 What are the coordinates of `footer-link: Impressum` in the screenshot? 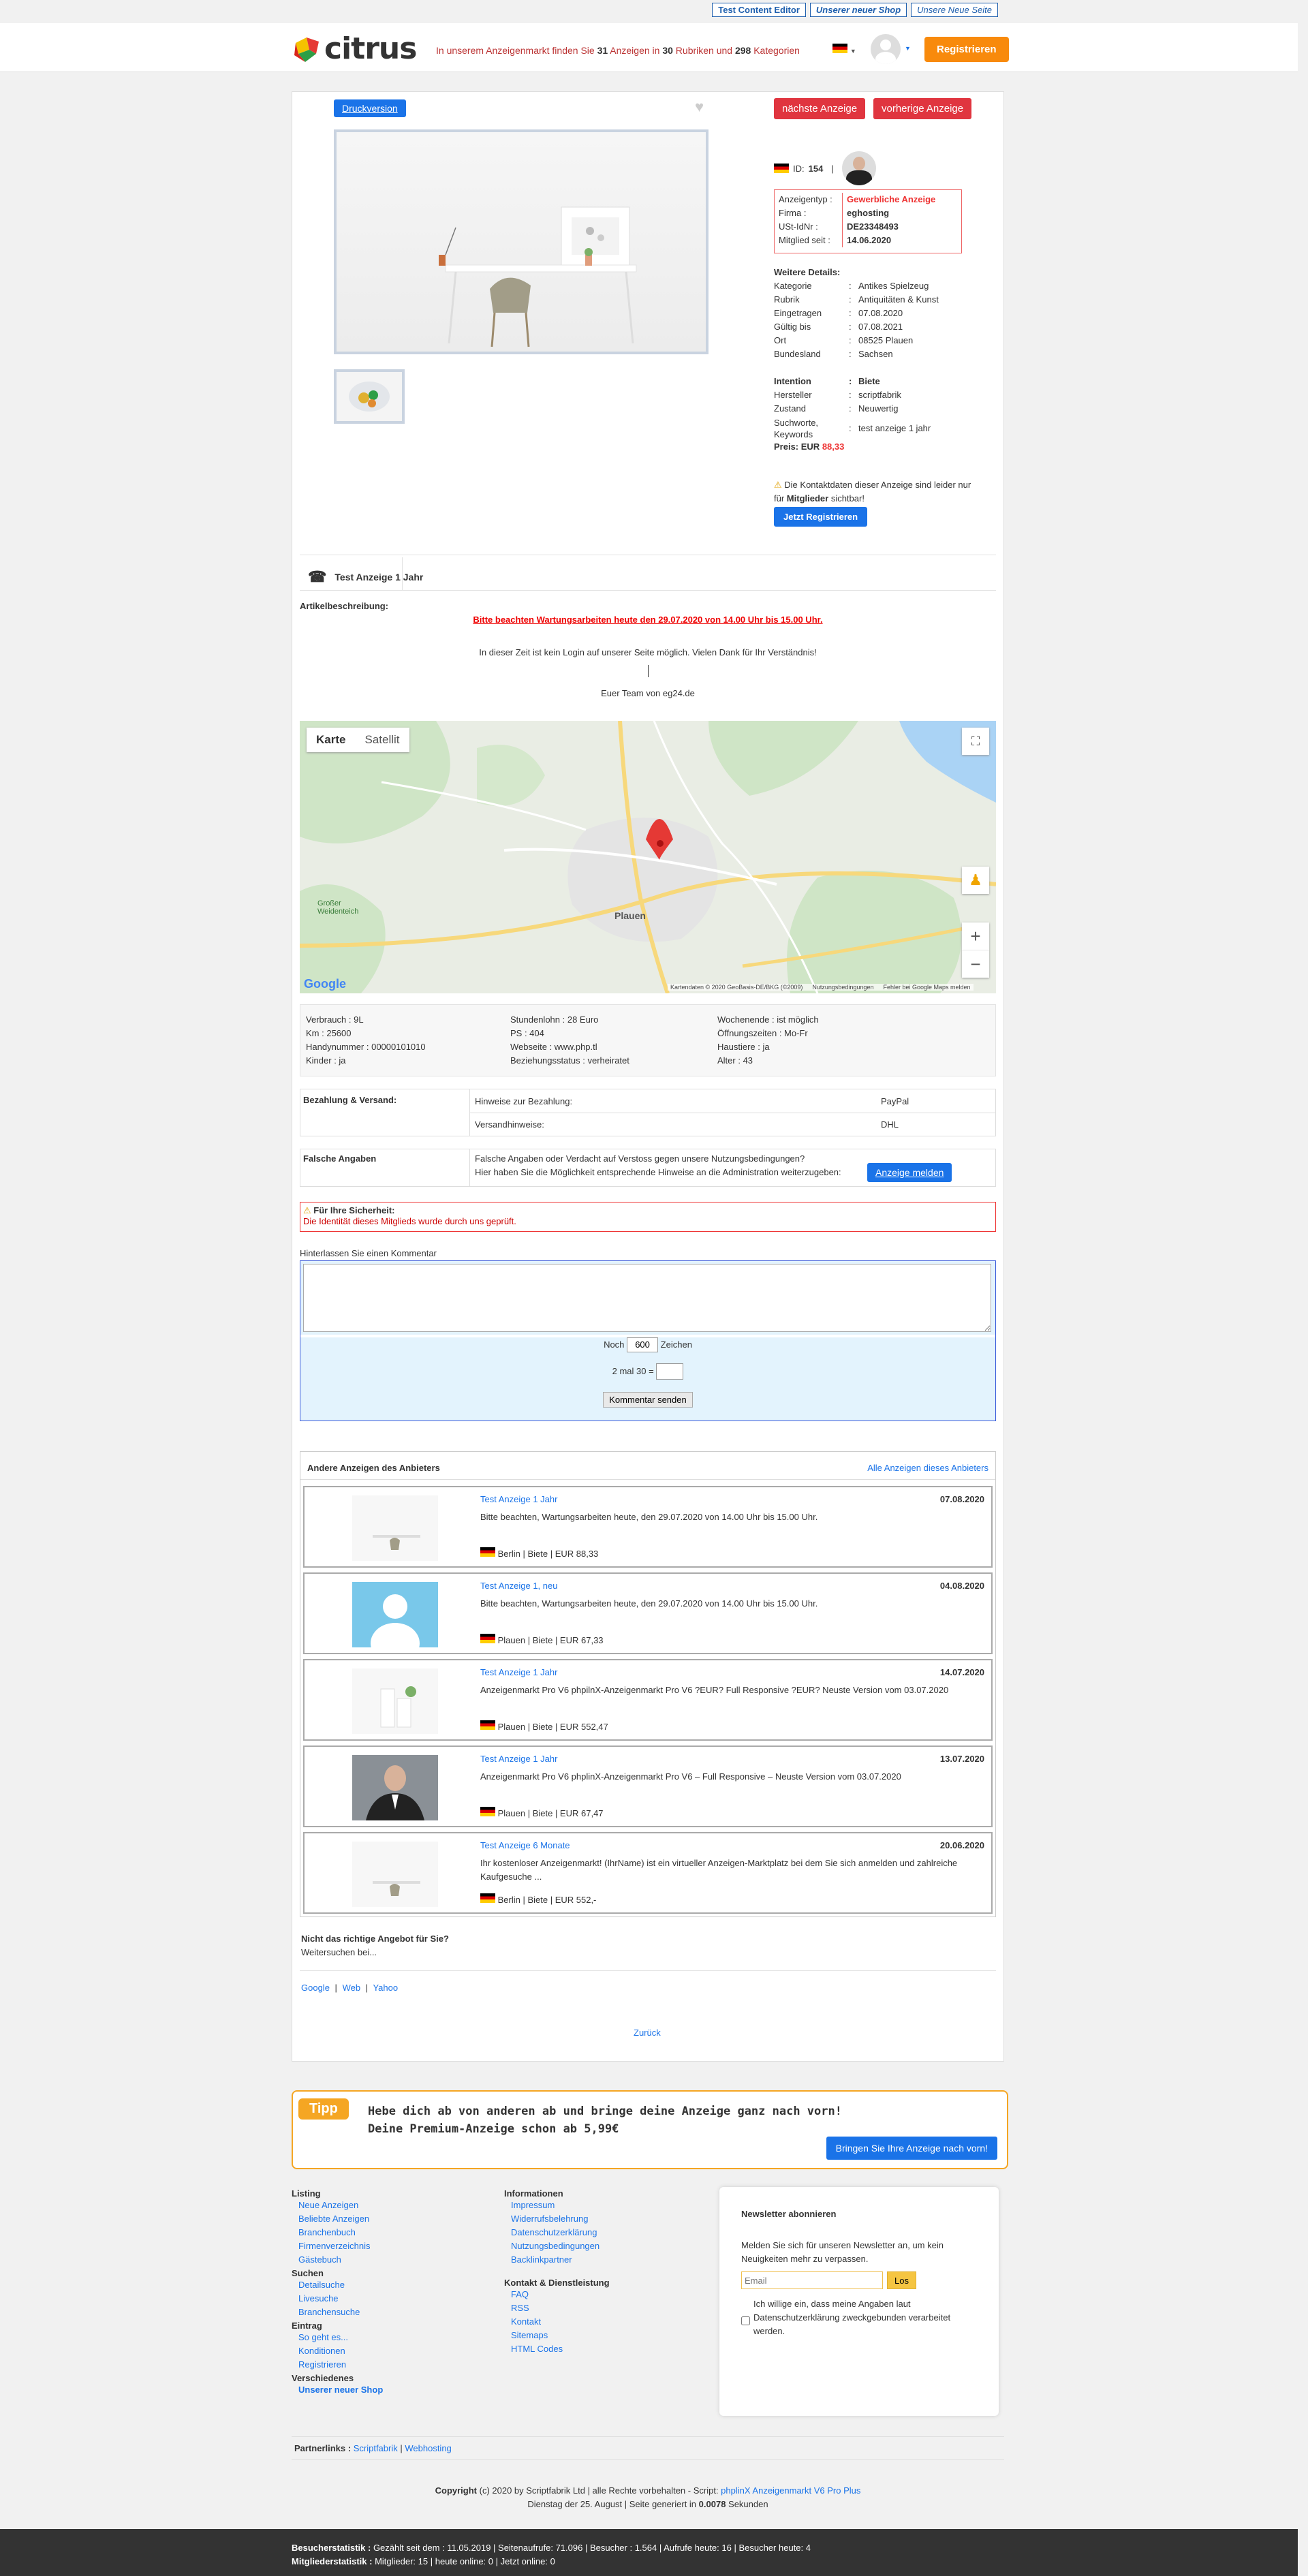 It's located at (606, 2205).